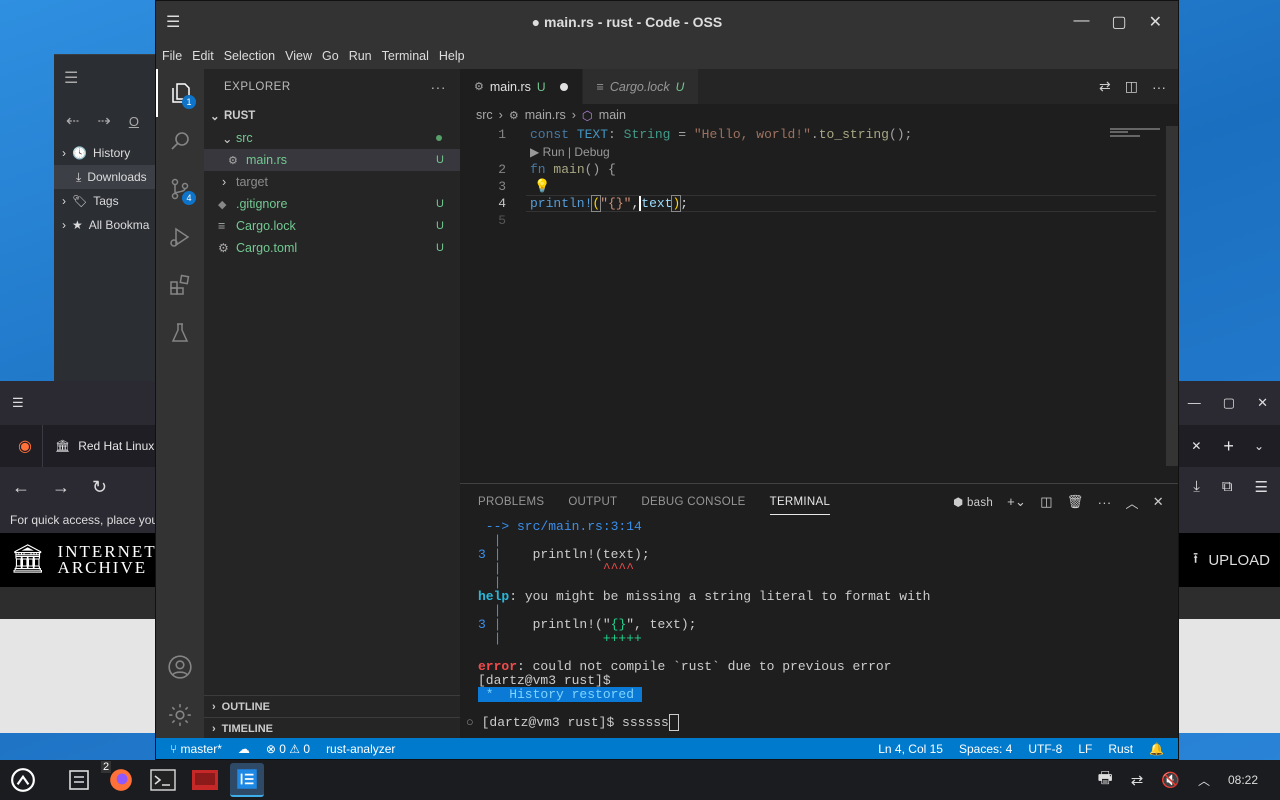  What do you see at coordinates (180, 189) in the screenshot?
I see `source-control-icon: 4` at bounding box center [180, 189].